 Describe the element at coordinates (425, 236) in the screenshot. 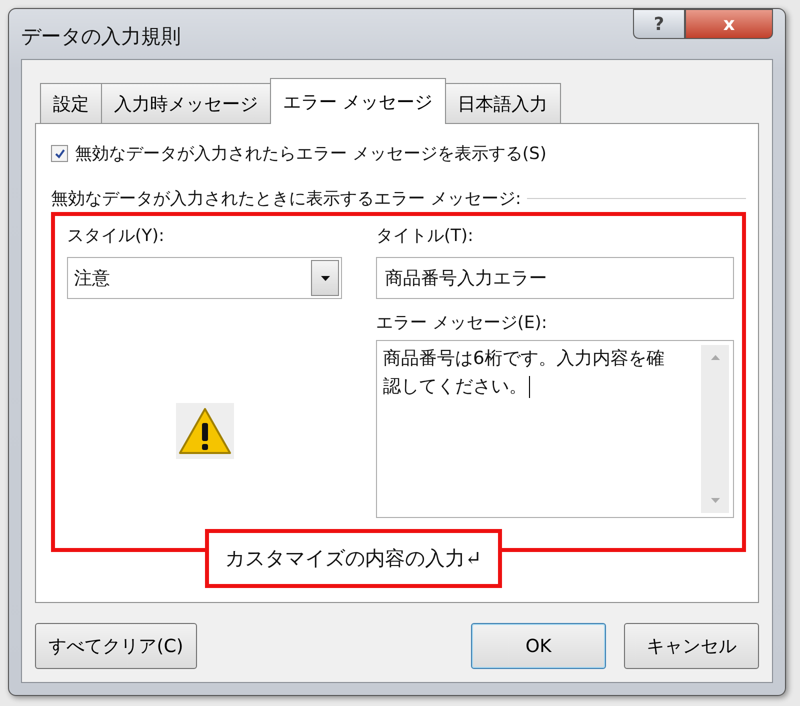

I see `title-label: タイトル(T):` at that location.